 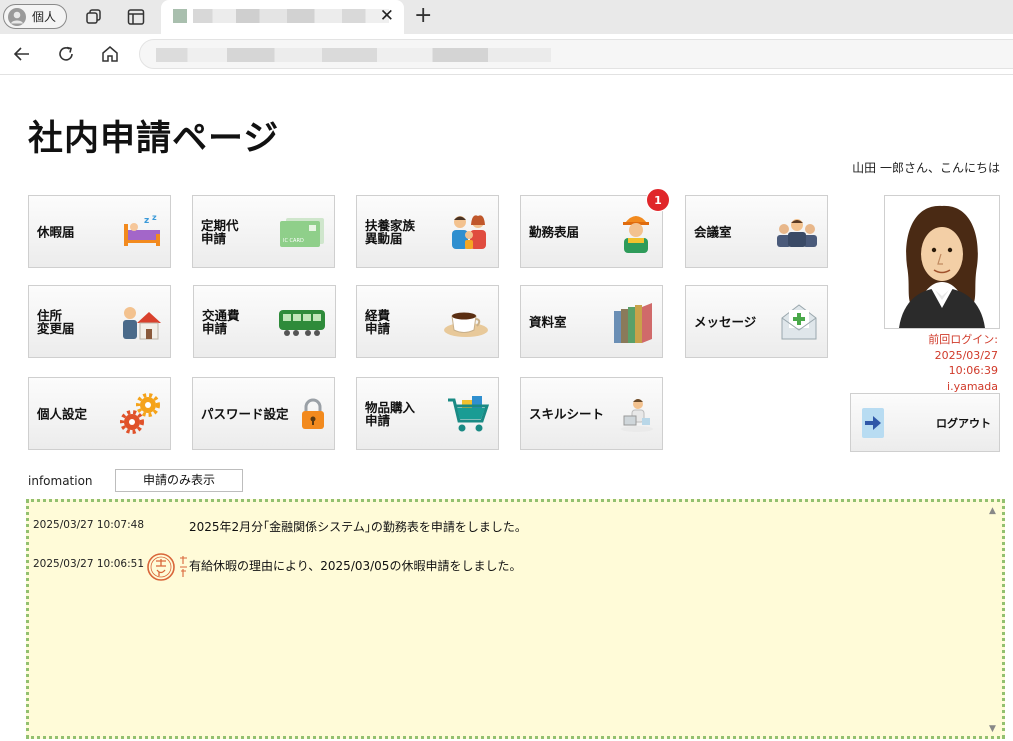 I want to click on approval-stamp-icon, so click(x=167, y=567).